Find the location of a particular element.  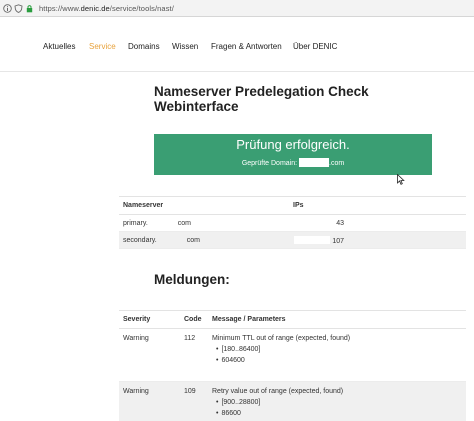

message-code: 109 is located at coordinates (194, 401).